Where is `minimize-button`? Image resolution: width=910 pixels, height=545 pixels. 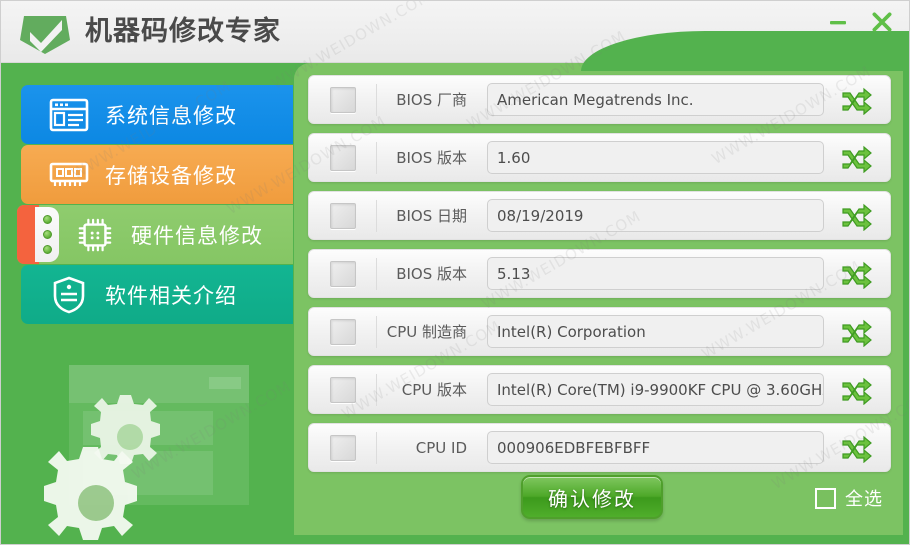 minimize-button is located at coordinates (838, 22).